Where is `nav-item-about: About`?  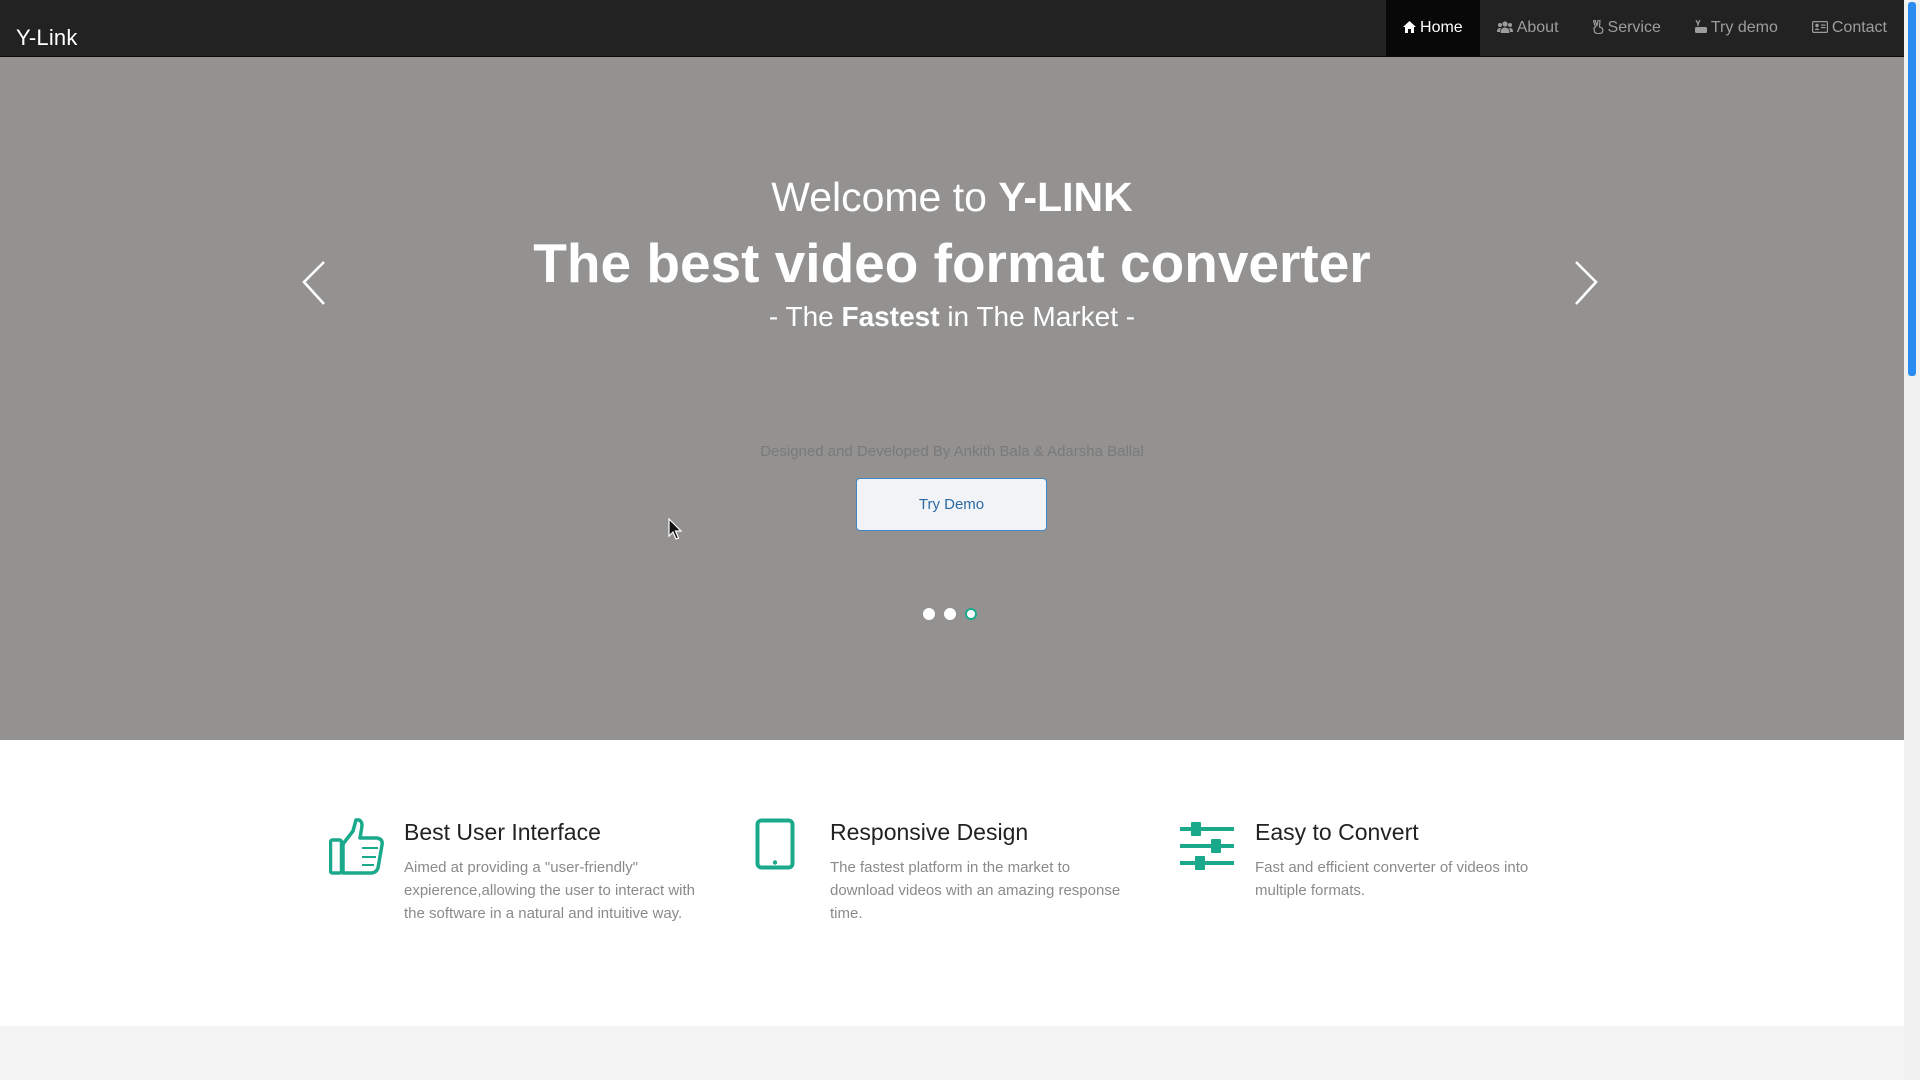
nav-item-about: About is located at coordinates (1528, 28).